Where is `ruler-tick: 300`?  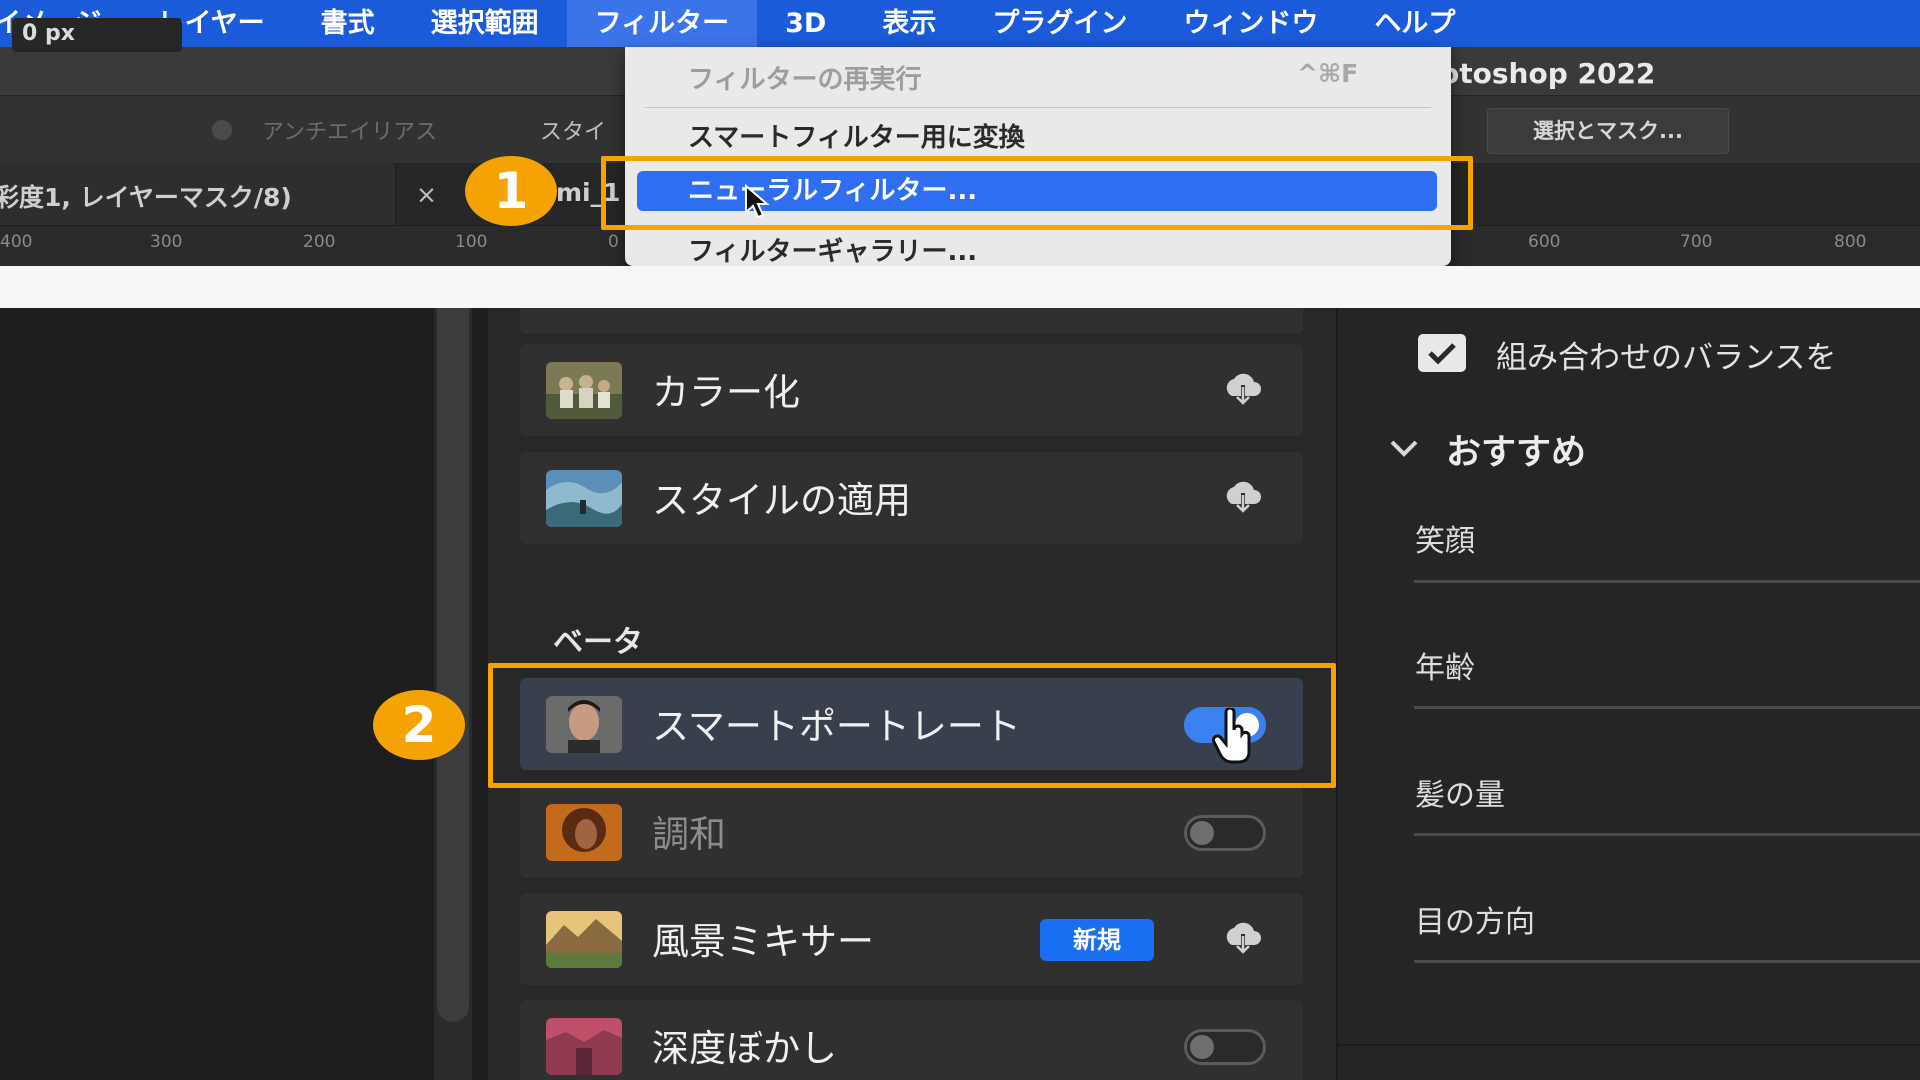
ruler-tick: 300 is located at coordinates (166, 242).